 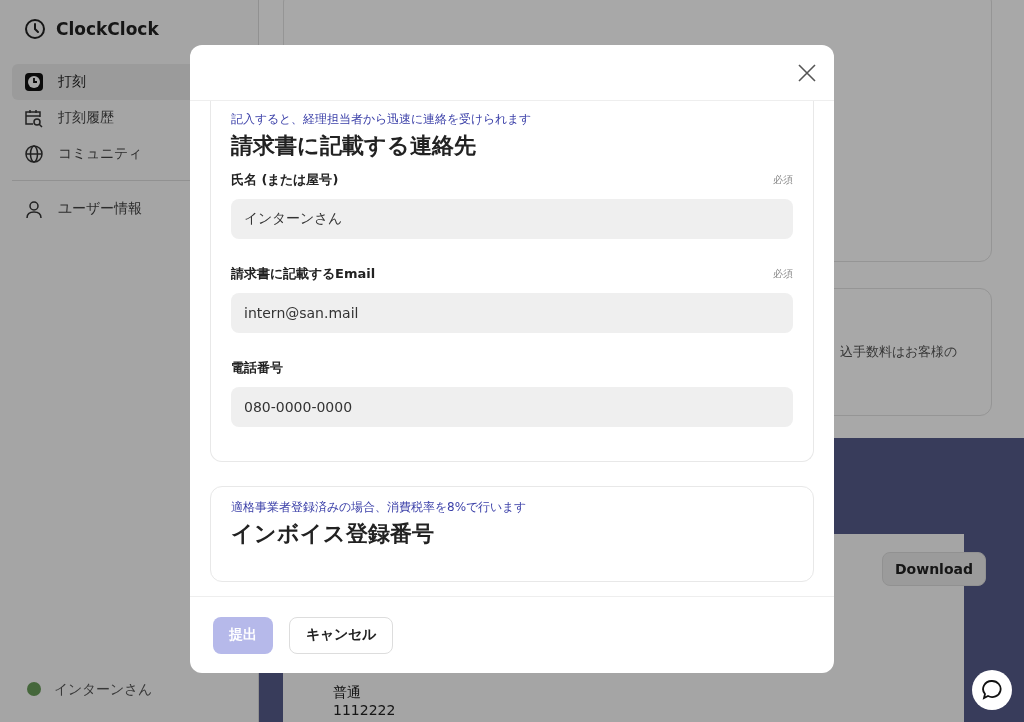 I want to click on note-text: 込手数料はお客様の, so click(x=898, y=352).